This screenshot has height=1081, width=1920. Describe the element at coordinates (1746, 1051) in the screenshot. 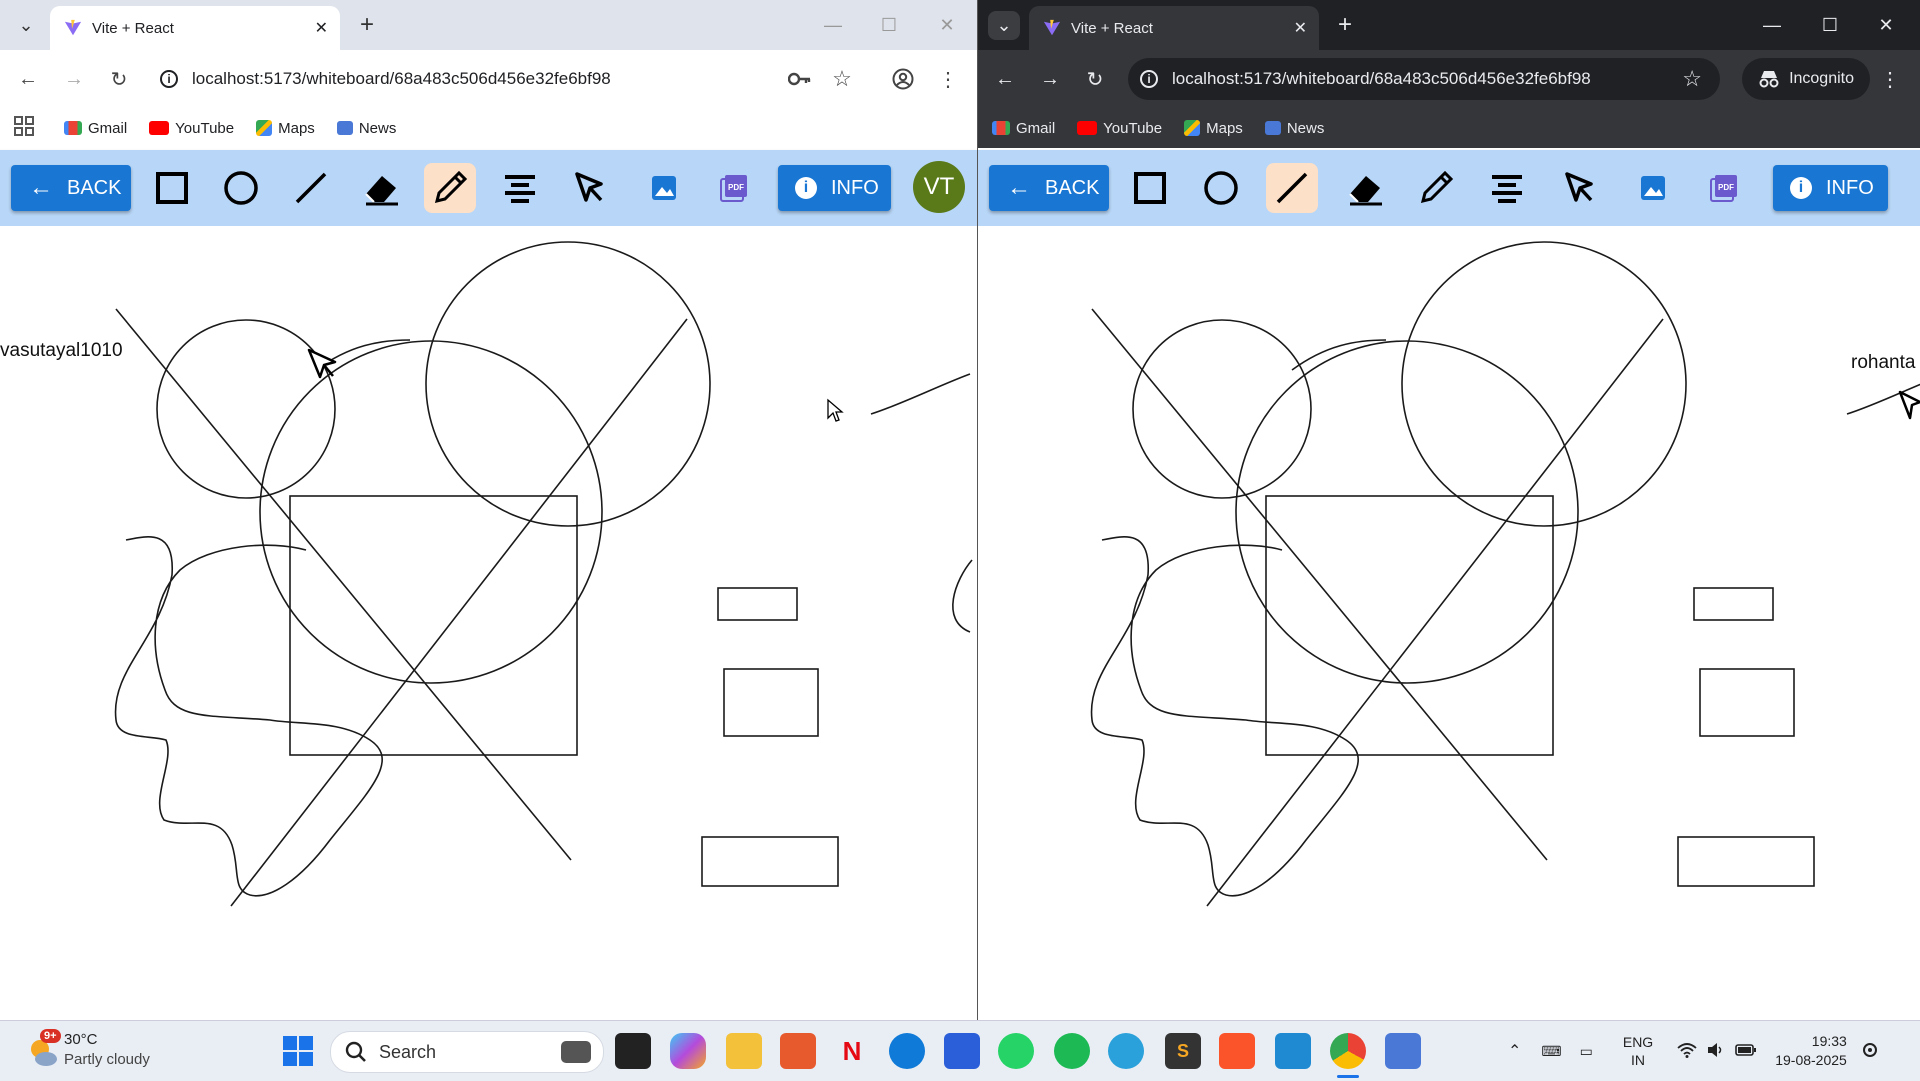

I see `battery-icon` at that location.